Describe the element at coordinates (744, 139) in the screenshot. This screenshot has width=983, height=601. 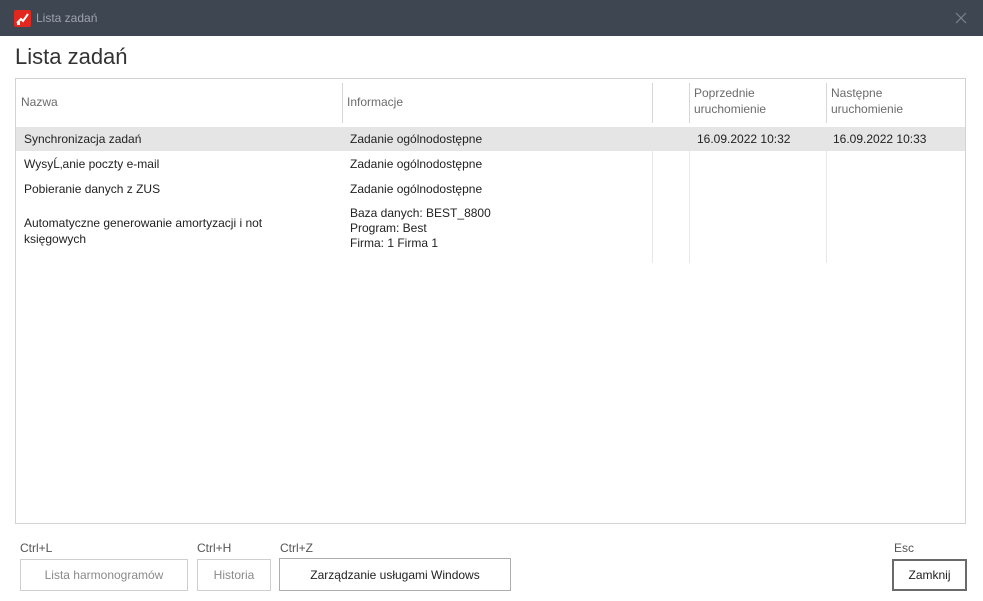
I see `task-prev-run: 16.09.2022 10:32` at that location.